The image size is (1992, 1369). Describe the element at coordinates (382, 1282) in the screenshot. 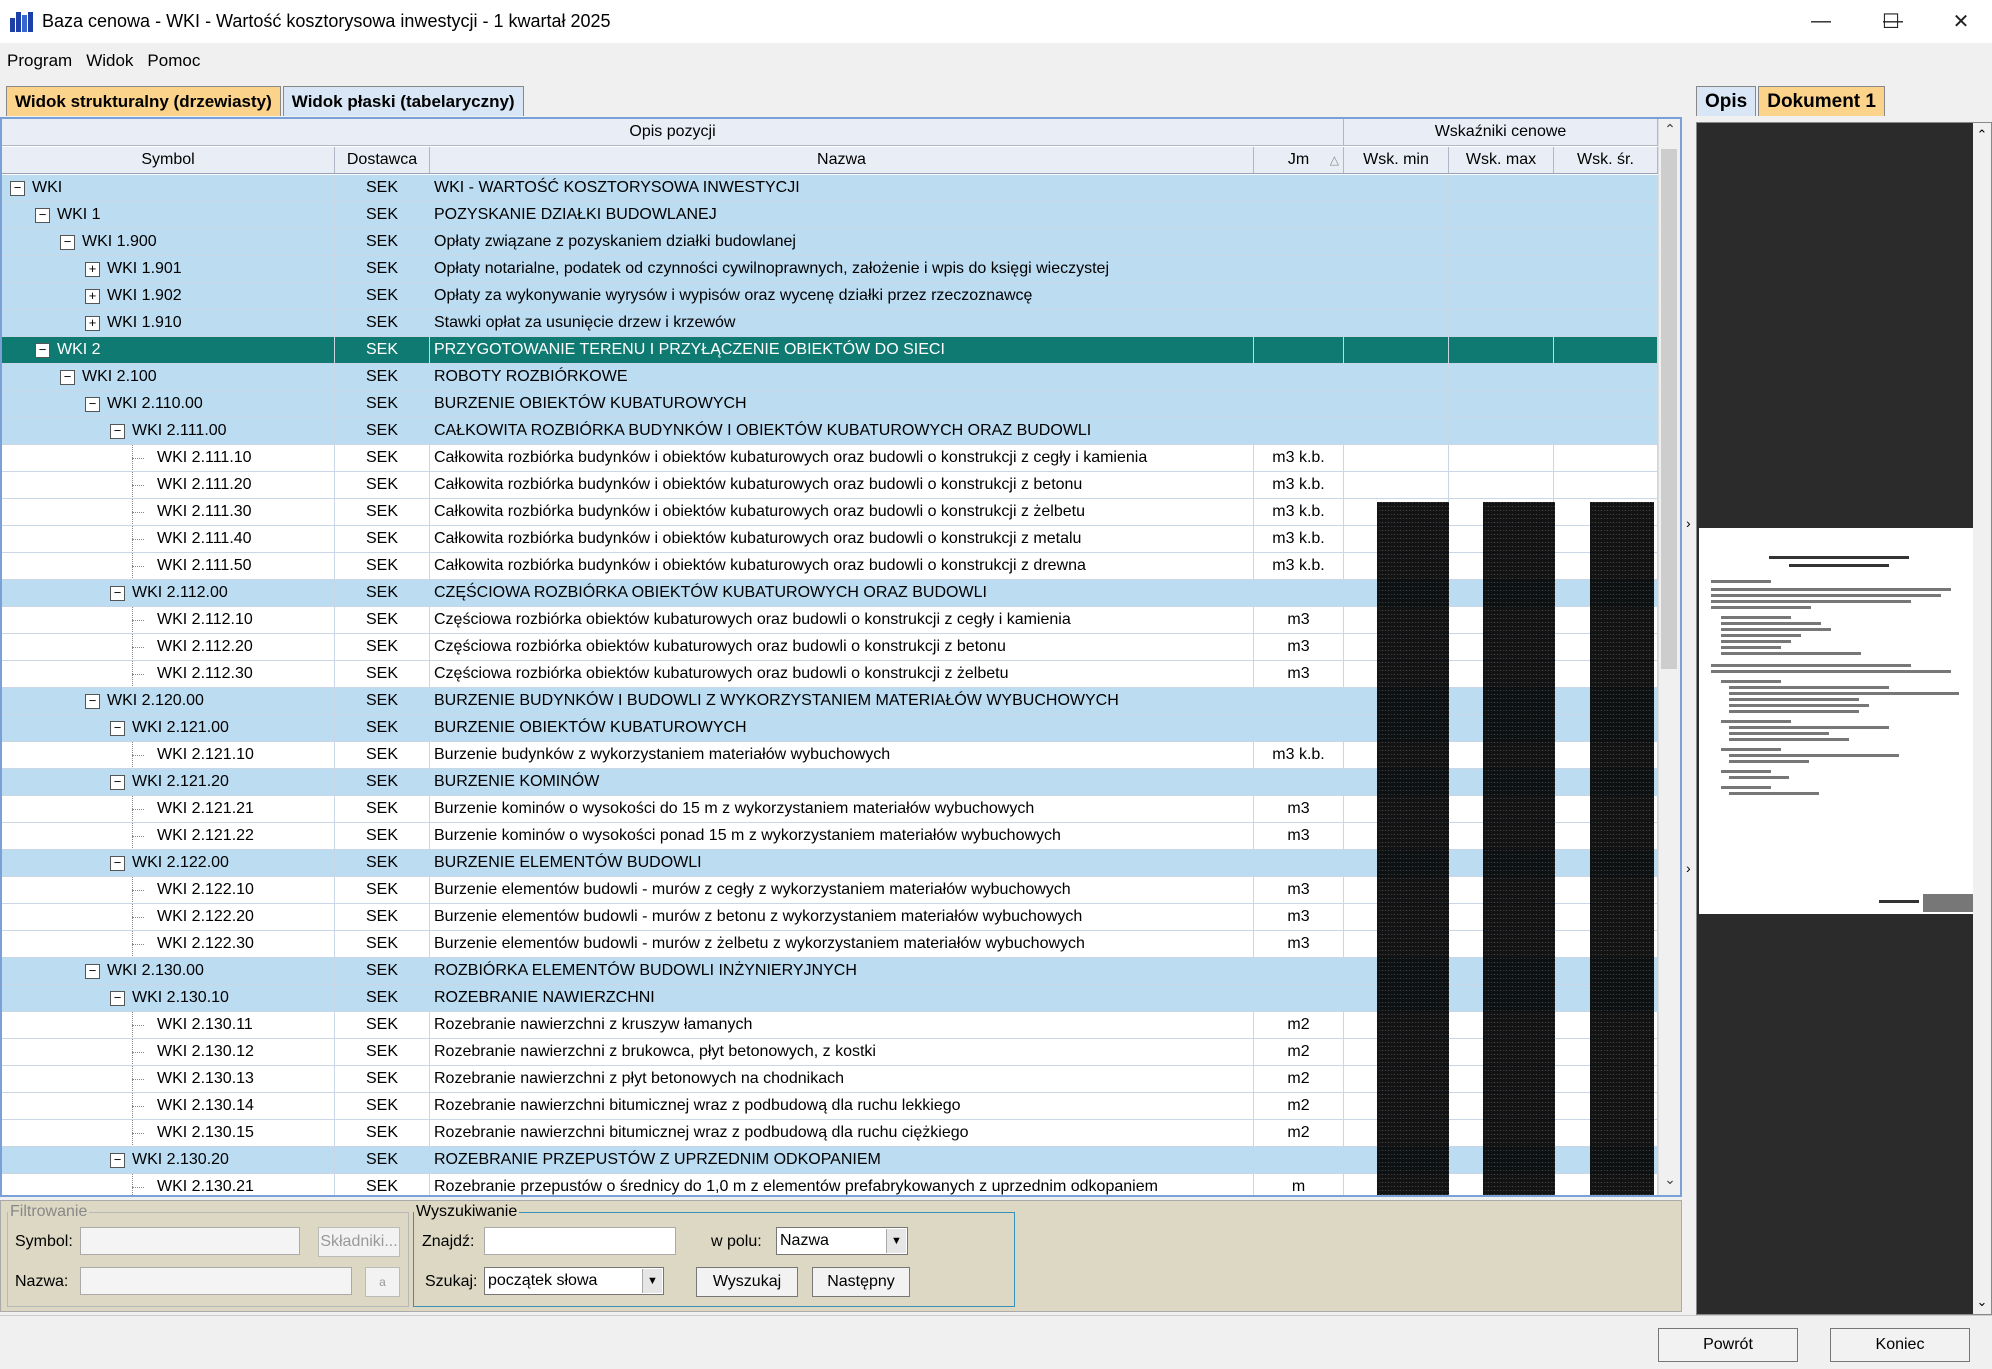

I see `filter-option-button: a` at that location.